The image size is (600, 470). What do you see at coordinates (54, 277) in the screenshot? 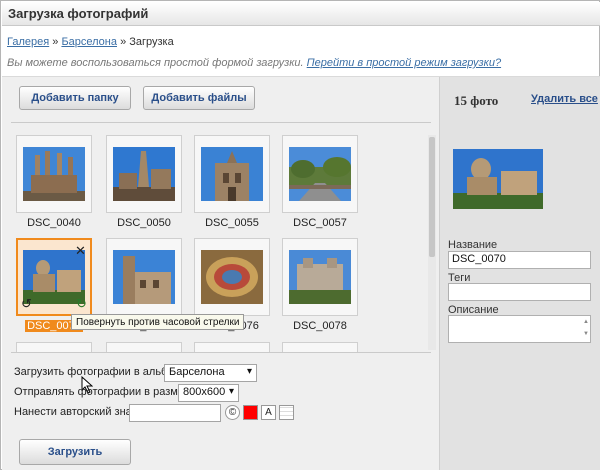
I see `photo-thumbnail-selected: ✕ ↺ ↻` at bounding box center [54, 277].